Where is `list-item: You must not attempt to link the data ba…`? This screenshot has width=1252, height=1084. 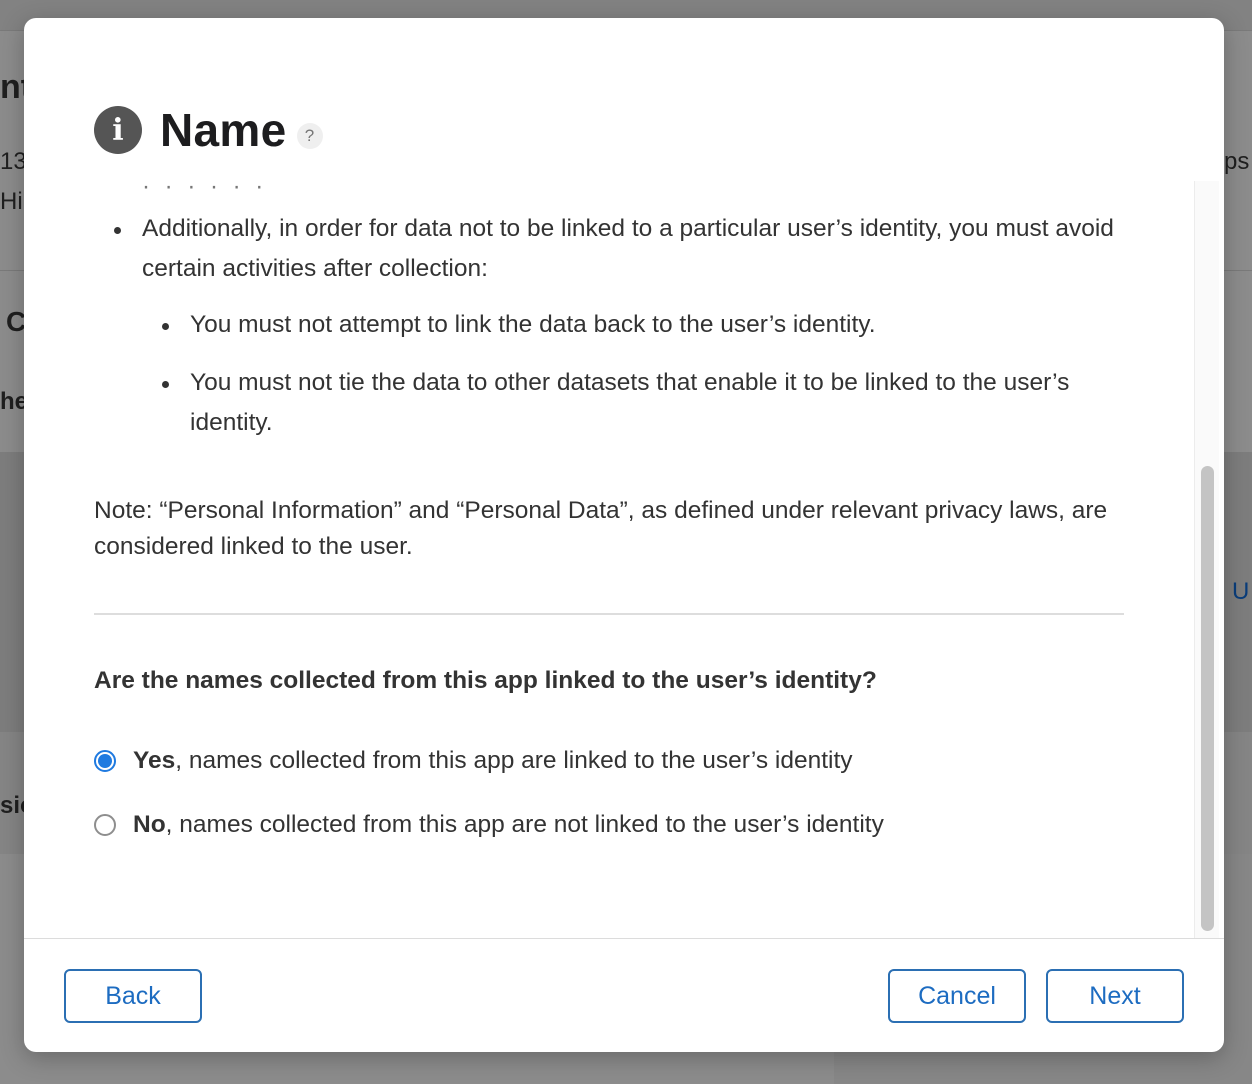 list-item: You must not attempt to link the data ba… is located at coordinates (638, 325).